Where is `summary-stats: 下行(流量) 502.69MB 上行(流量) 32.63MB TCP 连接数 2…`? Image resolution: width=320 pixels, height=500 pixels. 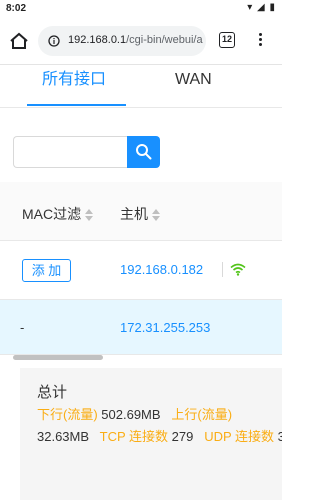
summary-stats: 下行(流量) 502.69MB 上行(流量) 32.63MB TCP 连接数 2… is located at coordinates (159, 426).